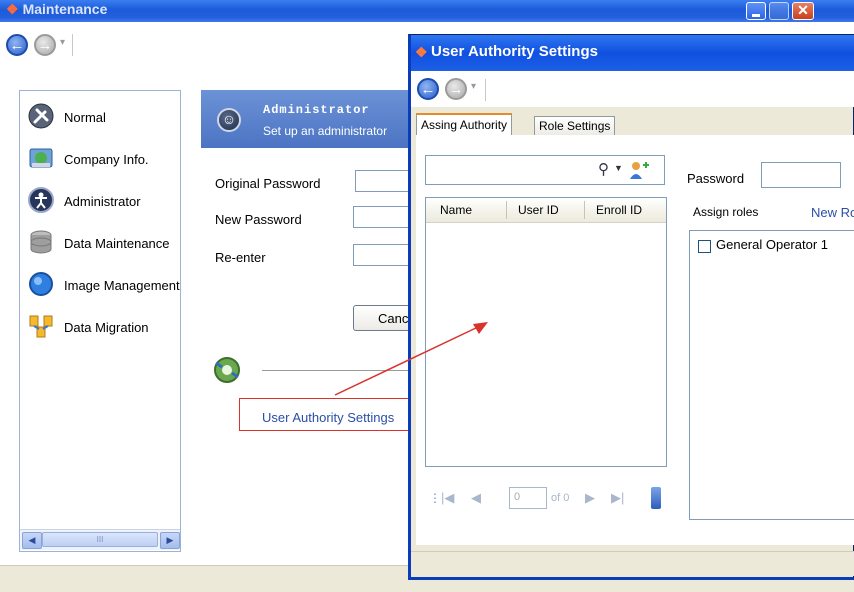 The image size is (854, 592). Describe the element at coordinates (383, 255) in the screenshot. I see `re-enter-field` at that location.